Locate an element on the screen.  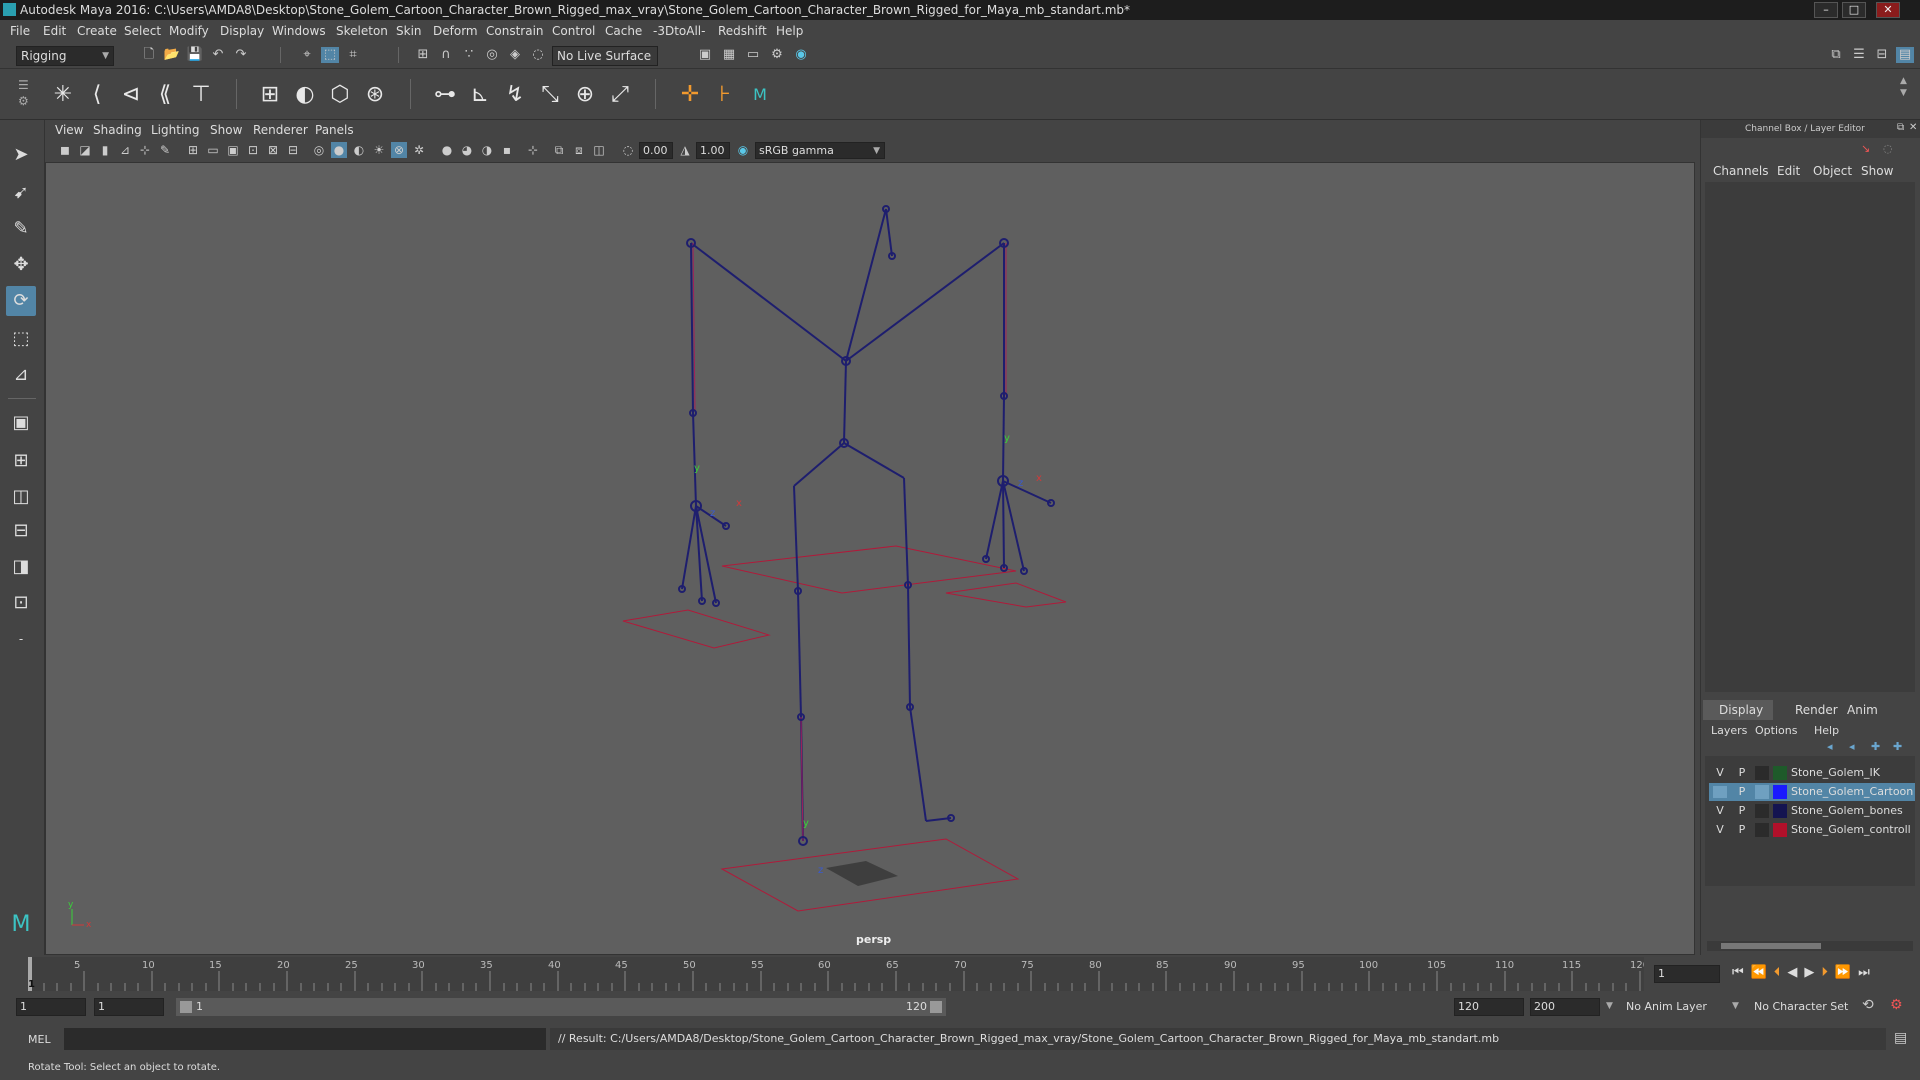
move-layer-up-icon: ◂ is located at coordinates (1830, 746).